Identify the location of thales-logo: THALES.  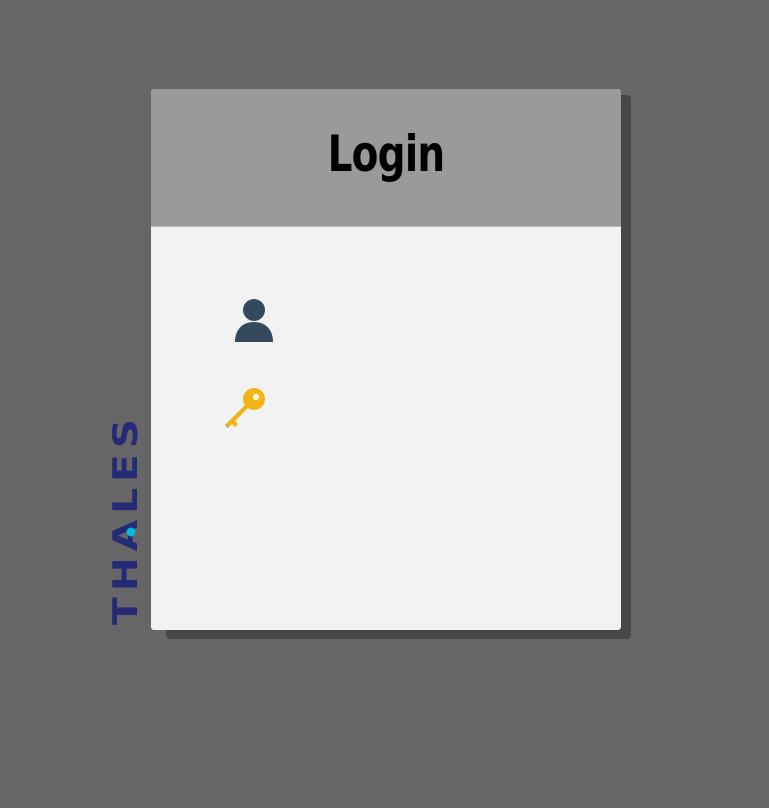
(126, 519).